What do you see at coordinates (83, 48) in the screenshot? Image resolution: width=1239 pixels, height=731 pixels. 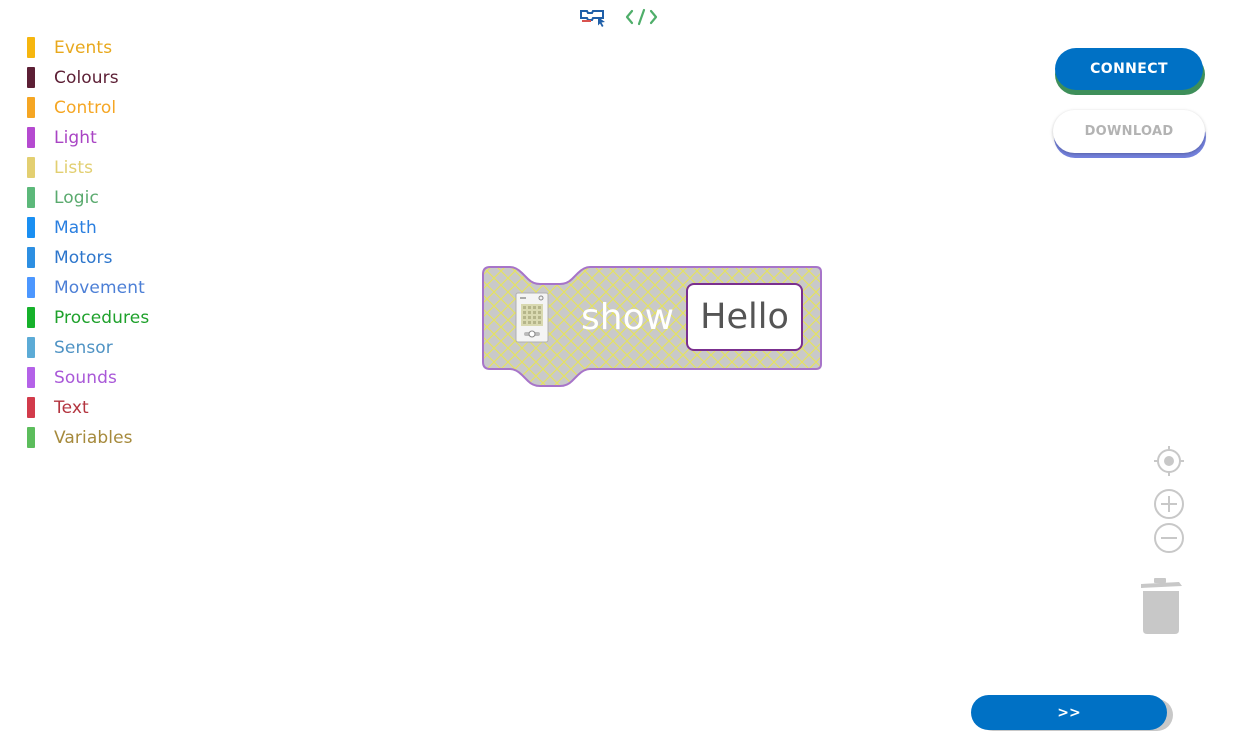 I see `category-label: Events` at bounding box center [83, 48].